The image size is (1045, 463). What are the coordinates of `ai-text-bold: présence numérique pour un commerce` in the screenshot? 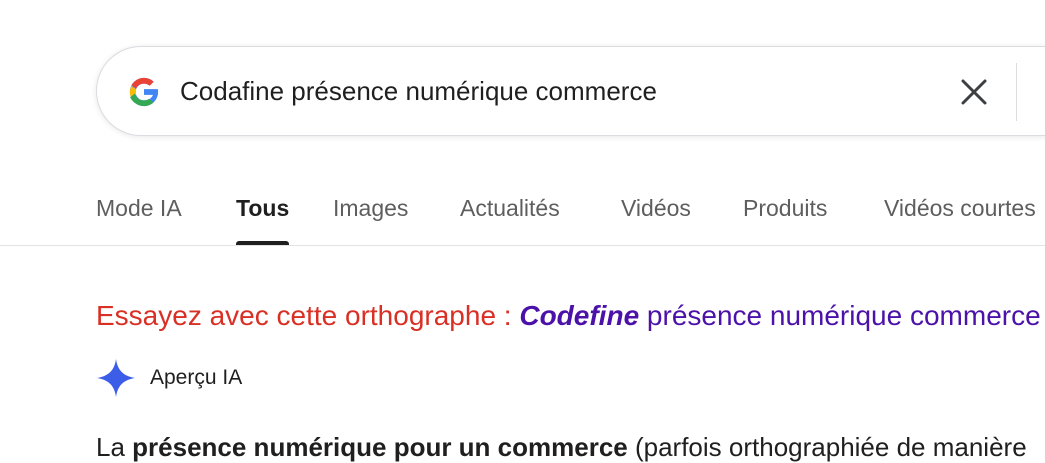 It's located at (380, 447).